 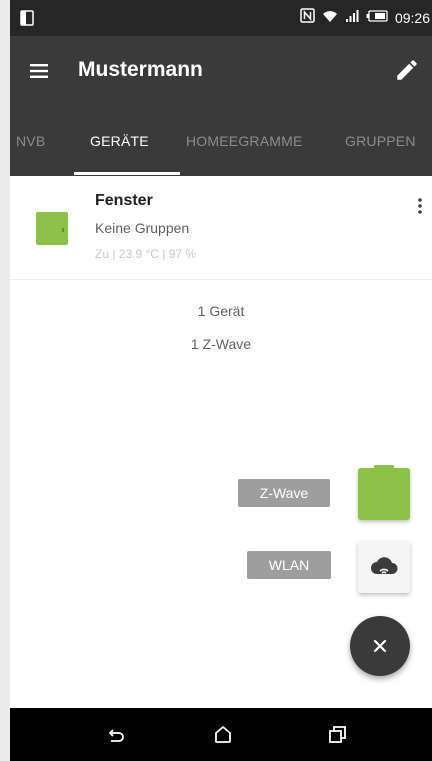 I want to click on wlan-label: WLAN, so click(x=289, y=565).